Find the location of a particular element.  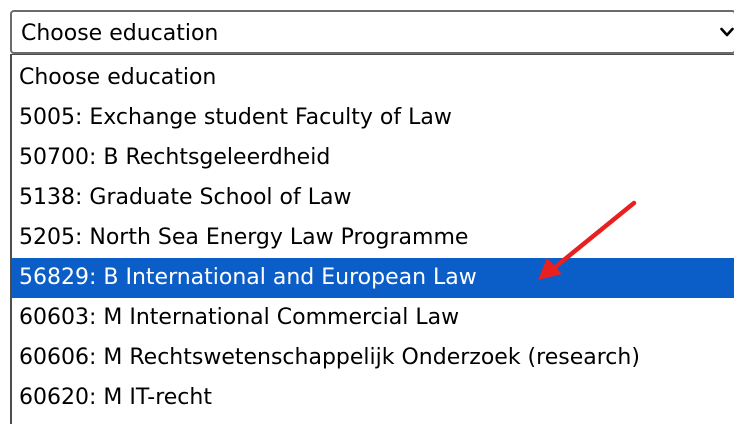

chevron-down-icon is located at coordinates (727, 32).